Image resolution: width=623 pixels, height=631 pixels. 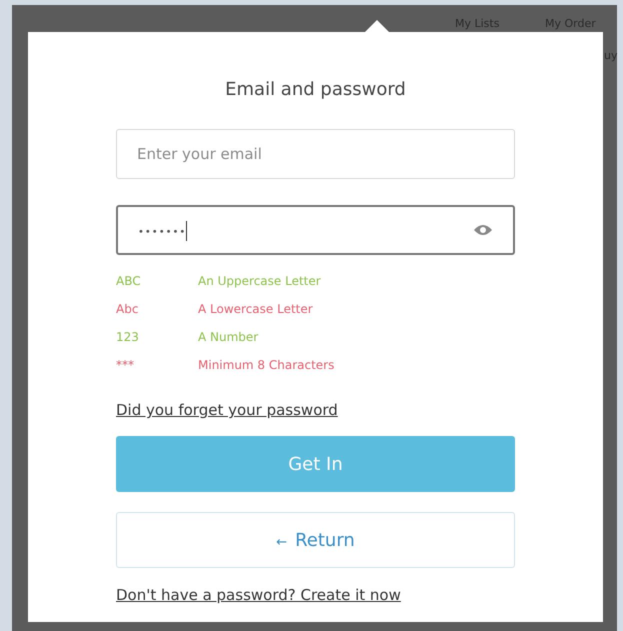 I want to click on rule-sample: Abc, so click(x=128, y=309).